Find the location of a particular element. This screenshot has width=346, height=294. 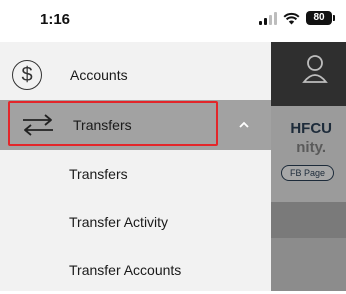

status-icons: 80 is located at coordinates (297, 18).